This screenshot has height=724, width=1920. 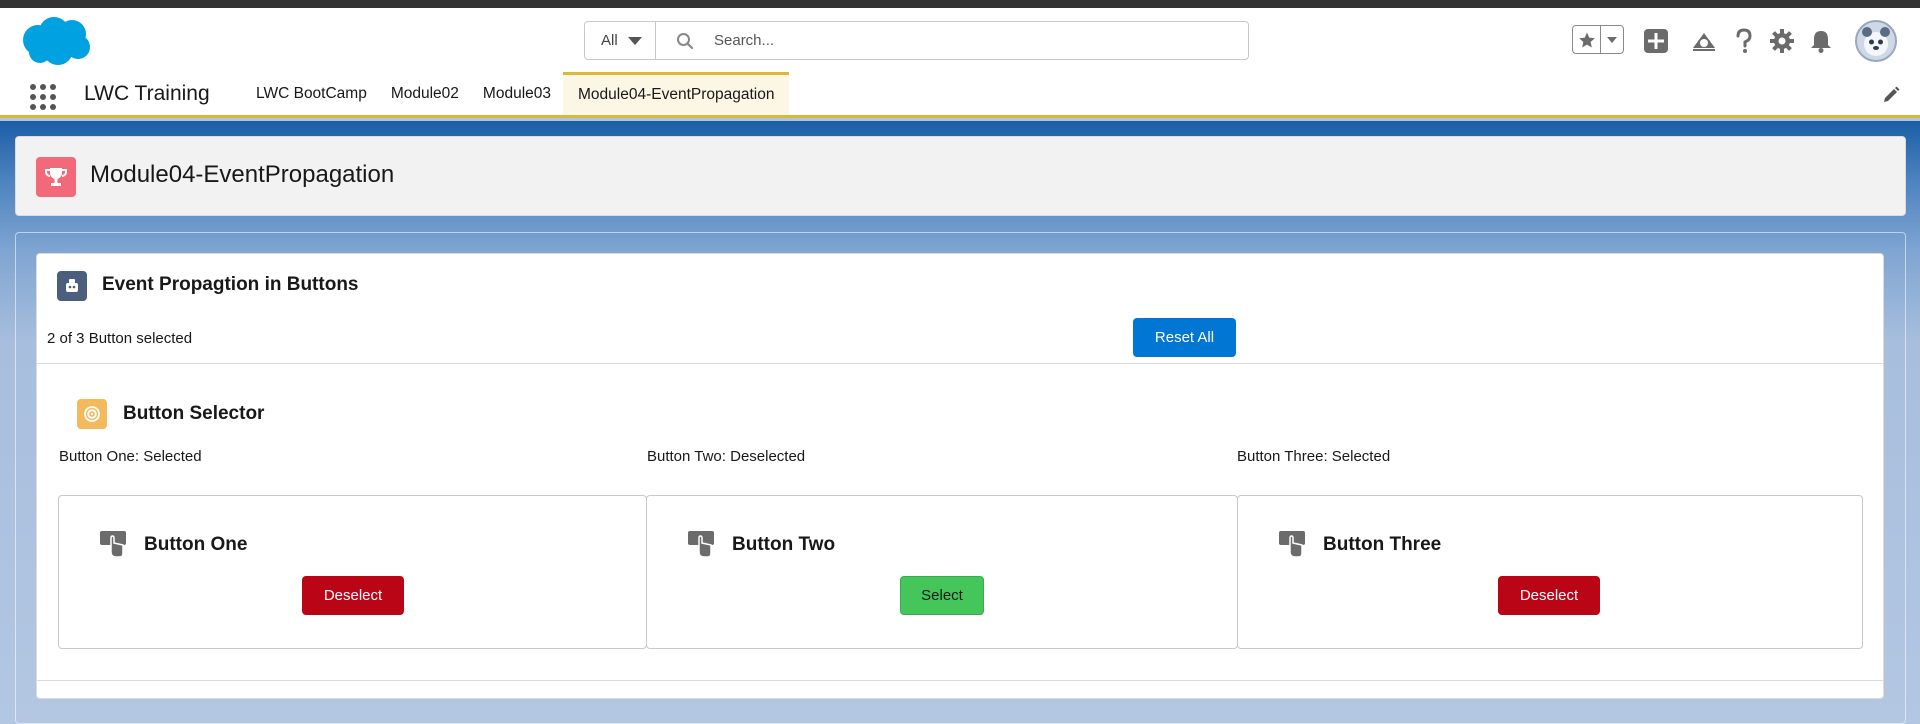 I want to click on app-launcher-icon, so click(x=43, y=97).